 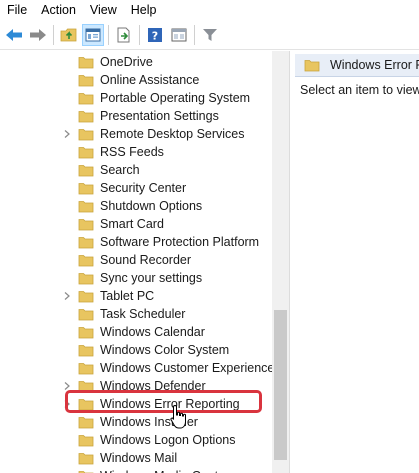 I want to click on details-message: Select an item to view, so click(x=359, y=90).